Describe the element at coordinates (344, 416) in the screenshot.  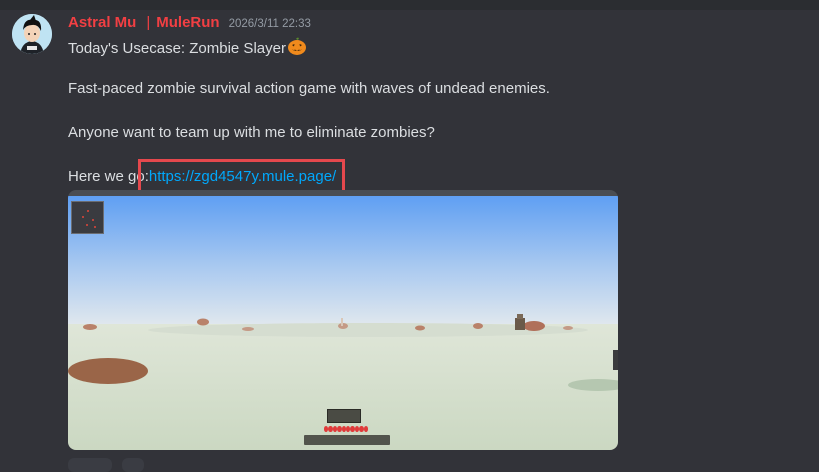
I see `hud-panel` at that location.